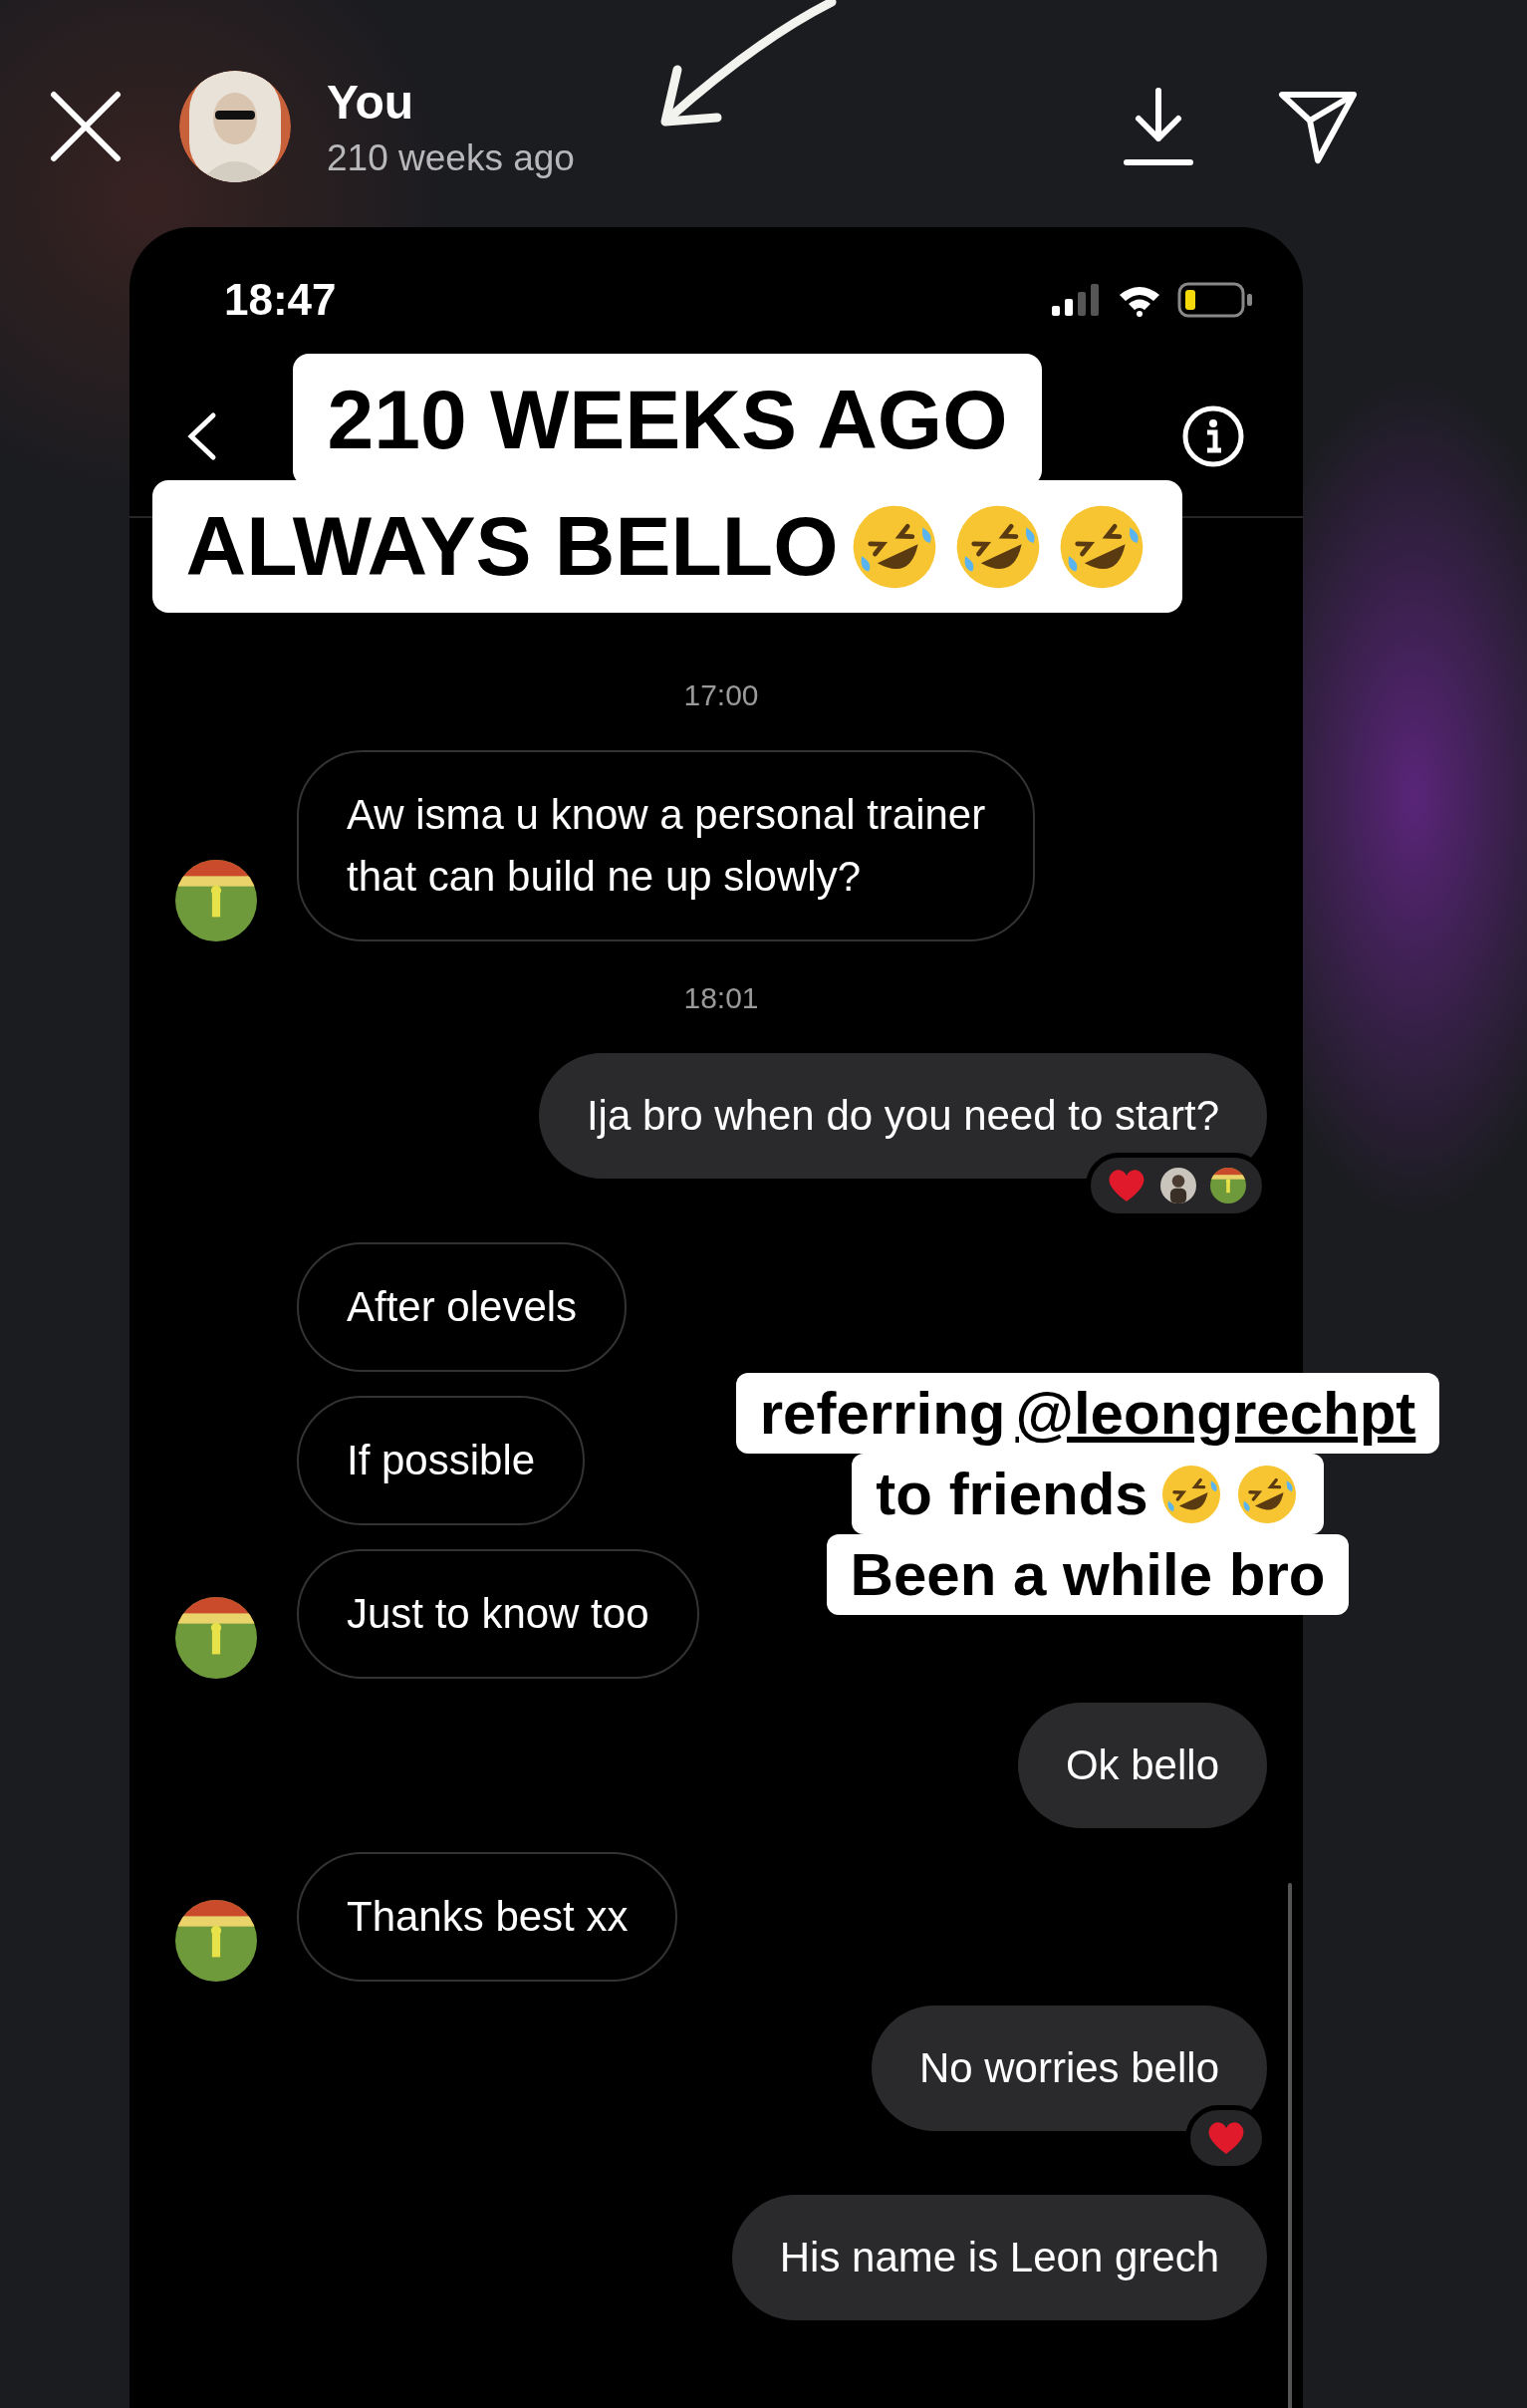  What do you see at coordinates (721, 998) in the screenshot?
I see `chat-timestamp: 18:01` at bounding box center [721, 998].